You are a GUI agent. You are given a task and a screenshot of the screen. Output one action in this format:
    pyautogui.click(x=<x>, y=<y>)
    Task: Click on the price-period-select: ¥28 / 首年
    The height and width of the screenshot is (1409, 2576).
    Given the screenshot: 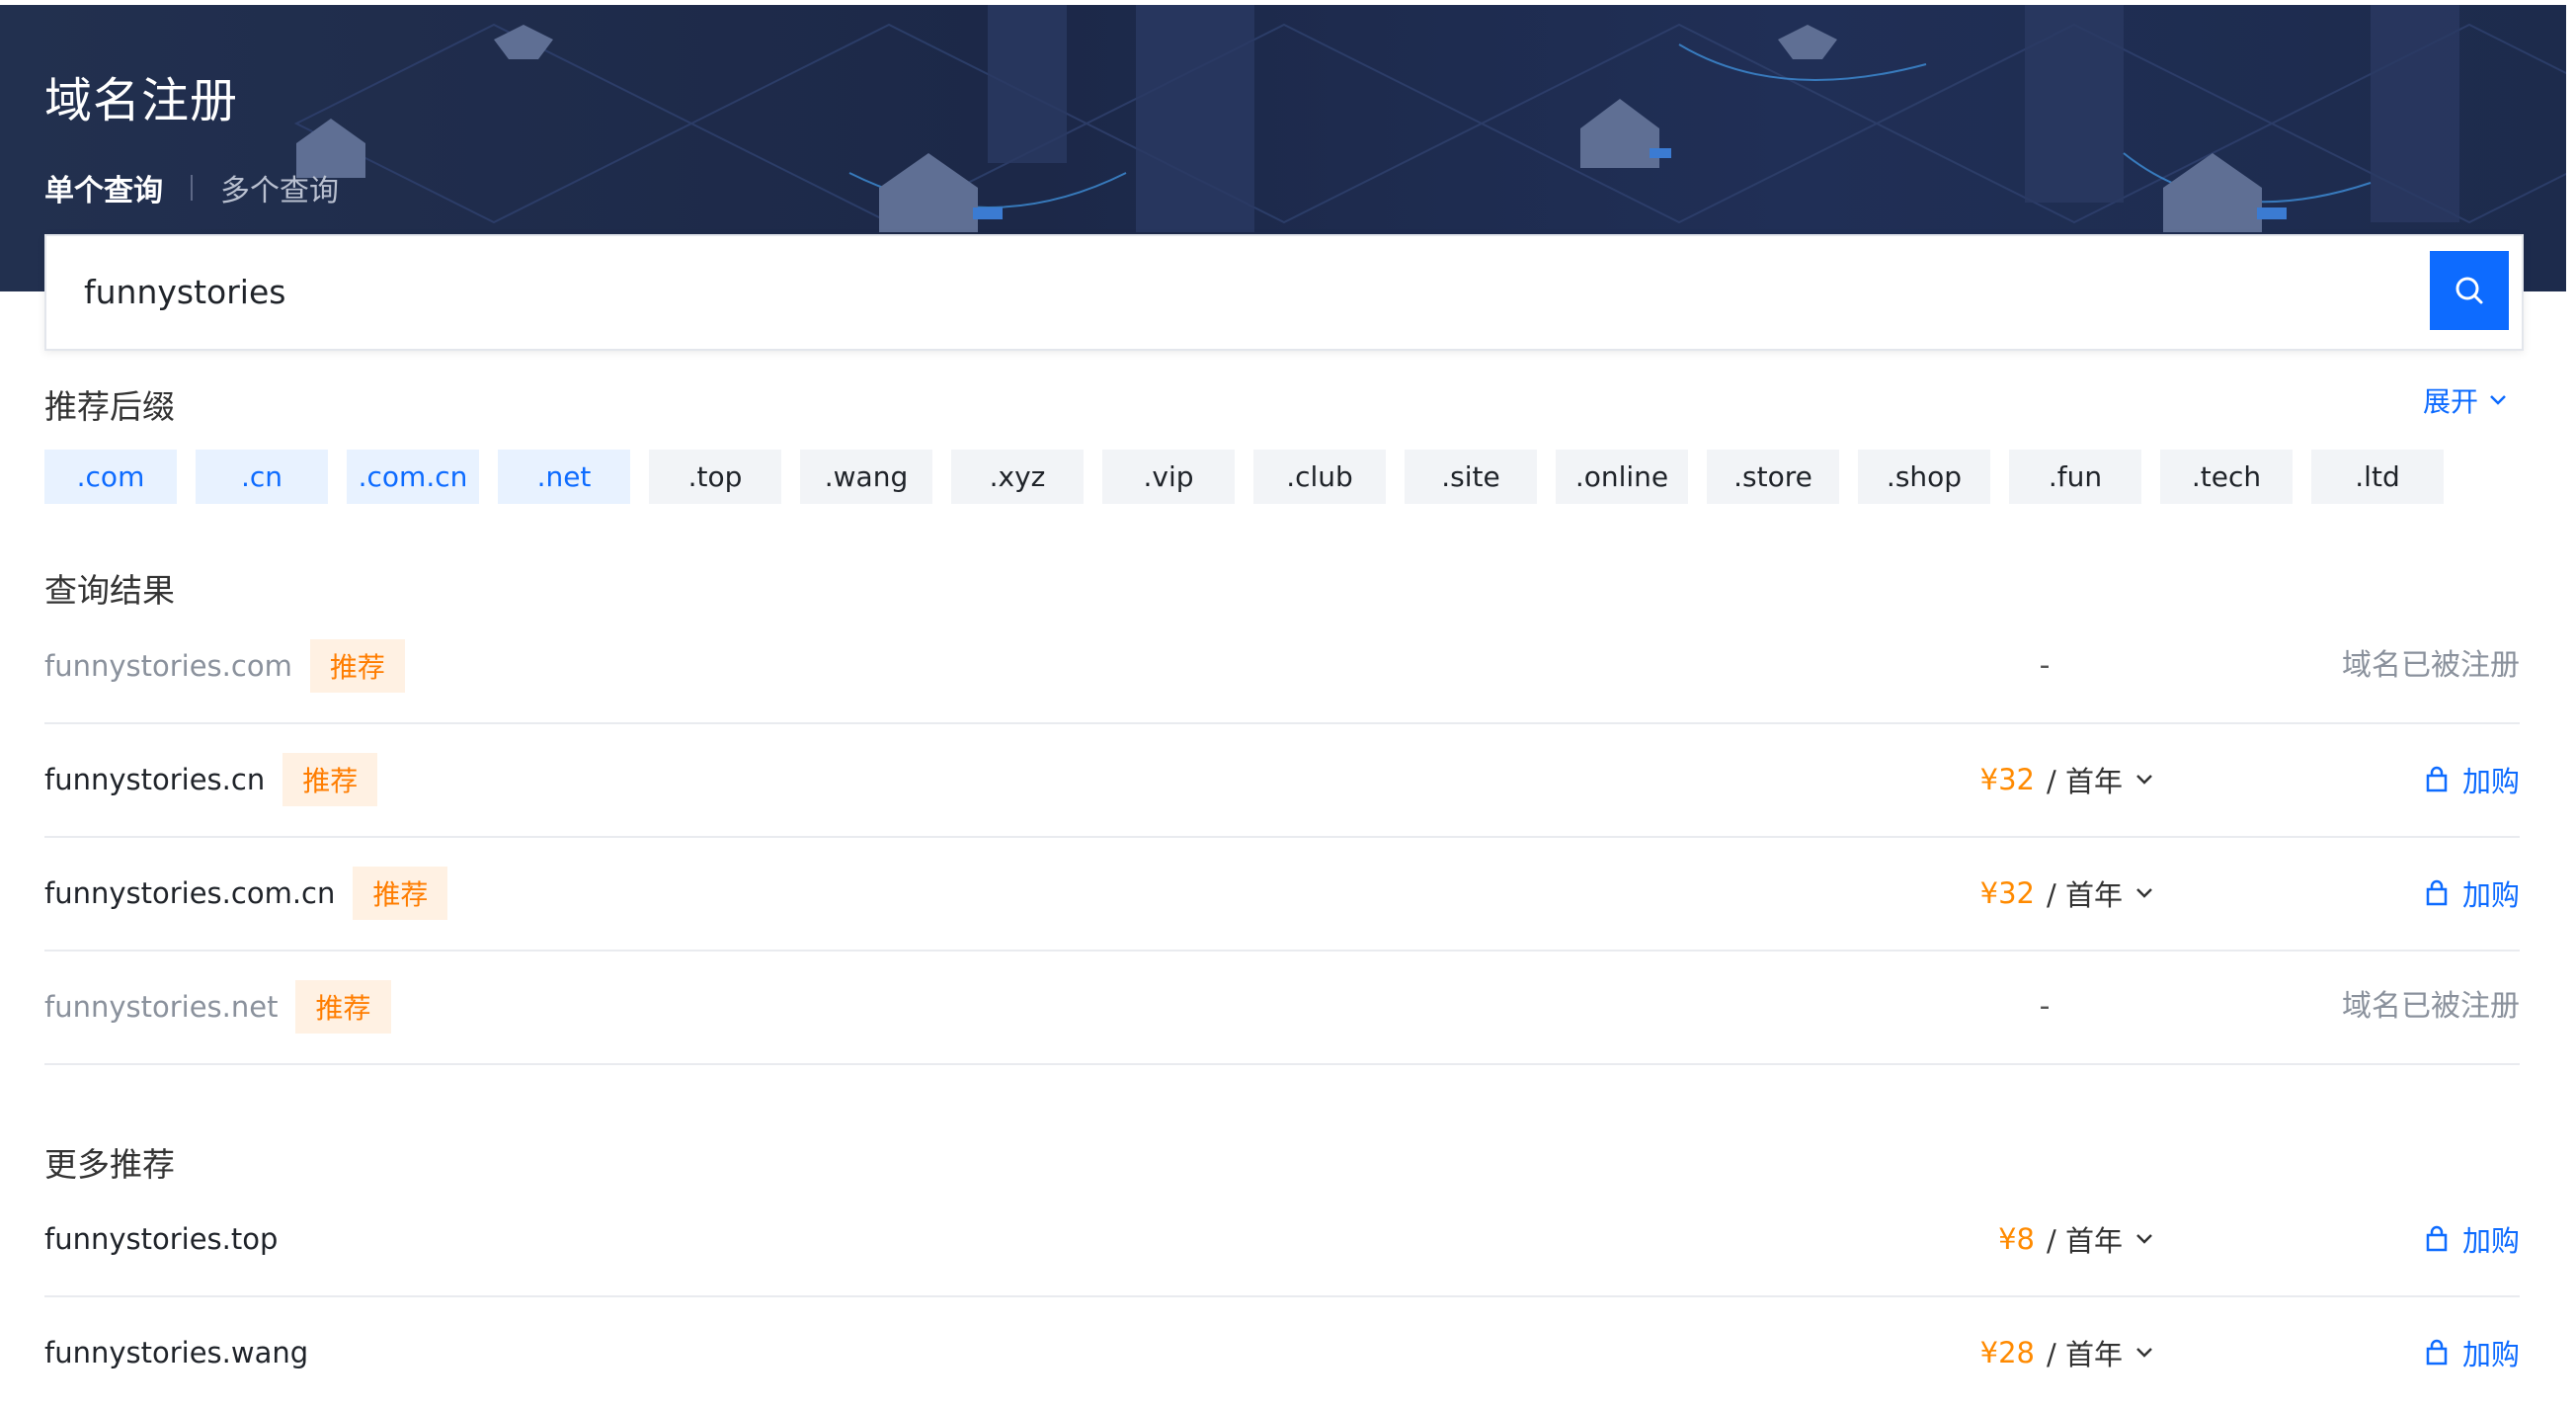 What is the action you would take?
    pyautogui.click(x=2067, y=1353)
    